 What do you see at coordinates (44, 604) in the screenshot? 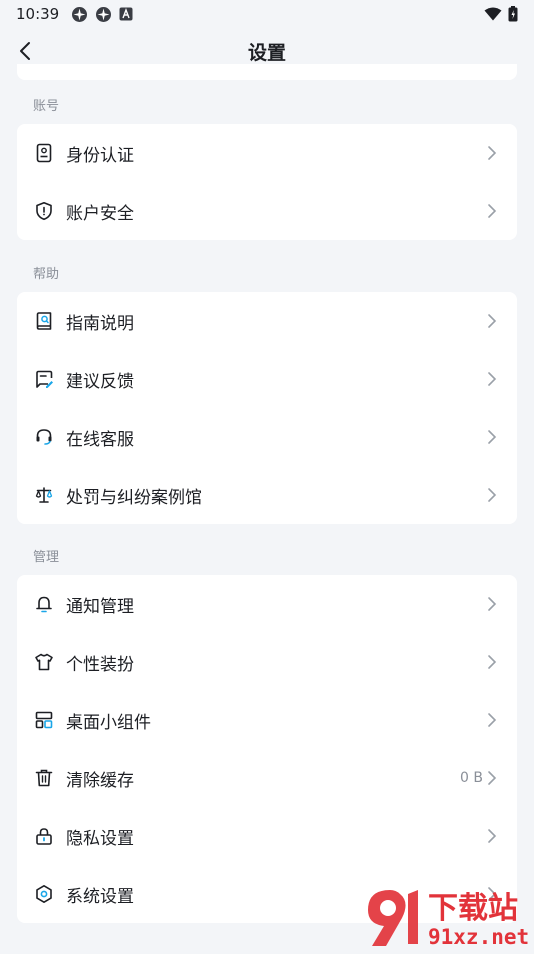
I see `bell-icon` at bounding box center [44, 604].